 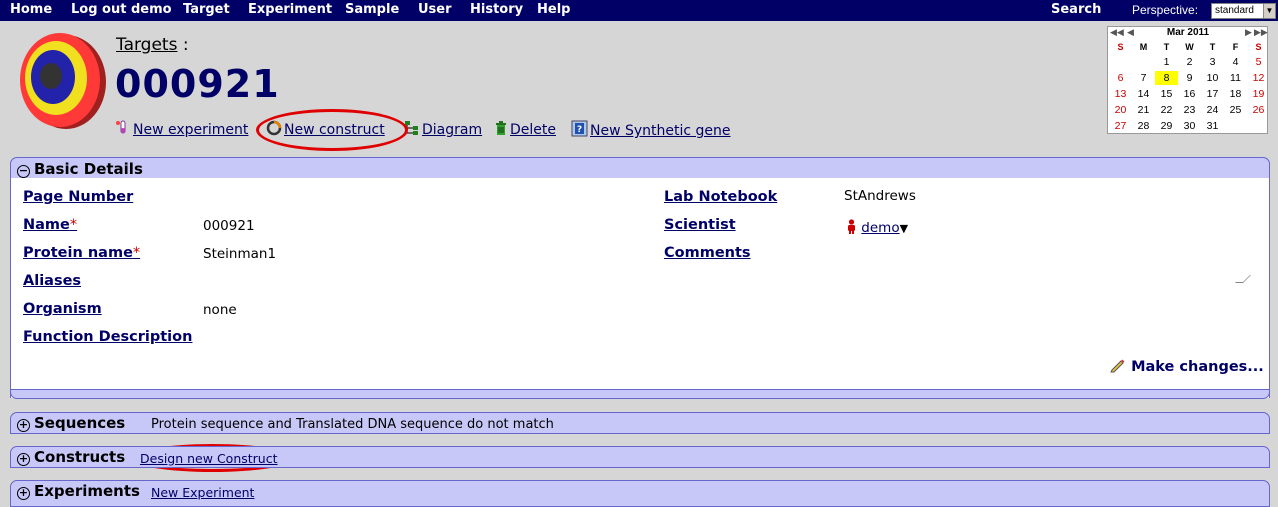 What do you see at coordinates (1269, 11) in the screenshot?
I see `chevron-down-icon: ▼` at bounding box center [1269, 11].